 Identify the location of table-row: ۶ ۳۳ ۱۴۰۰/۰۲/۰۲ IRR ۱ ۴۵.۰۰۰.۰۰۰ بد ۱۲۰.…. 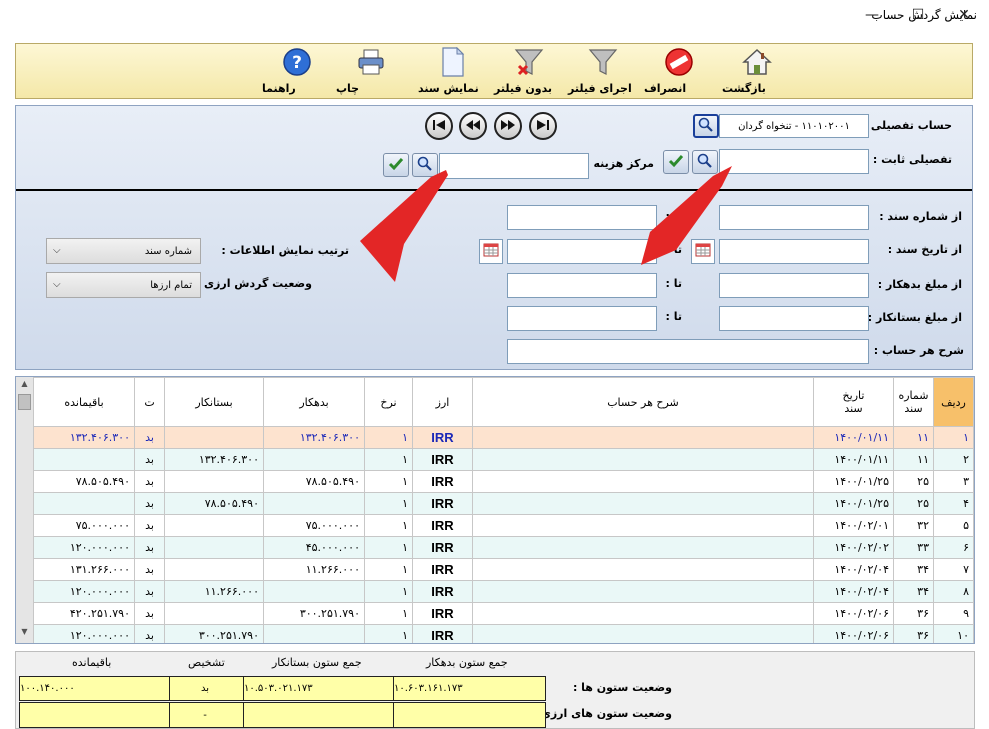
(503, 547).